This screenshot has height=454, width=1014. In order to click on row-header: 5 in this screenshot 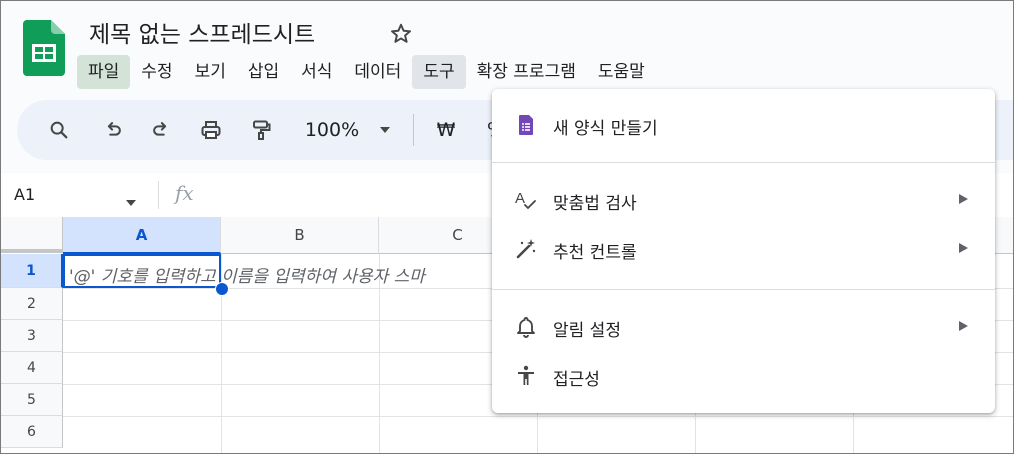, I will do `click(32, 400)`.